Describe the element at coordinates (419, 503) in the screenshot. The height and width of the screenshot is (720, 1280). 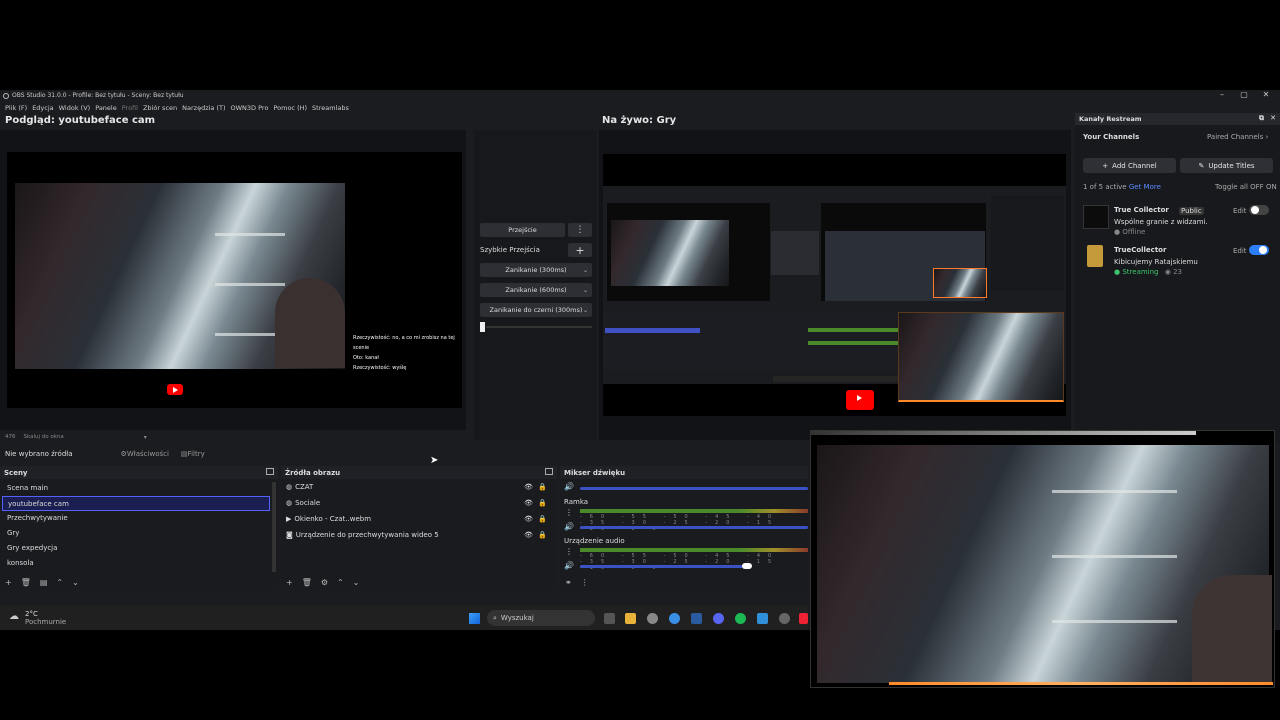
I see `source-item: ◍ Sociale 👁 🔒` at that location.